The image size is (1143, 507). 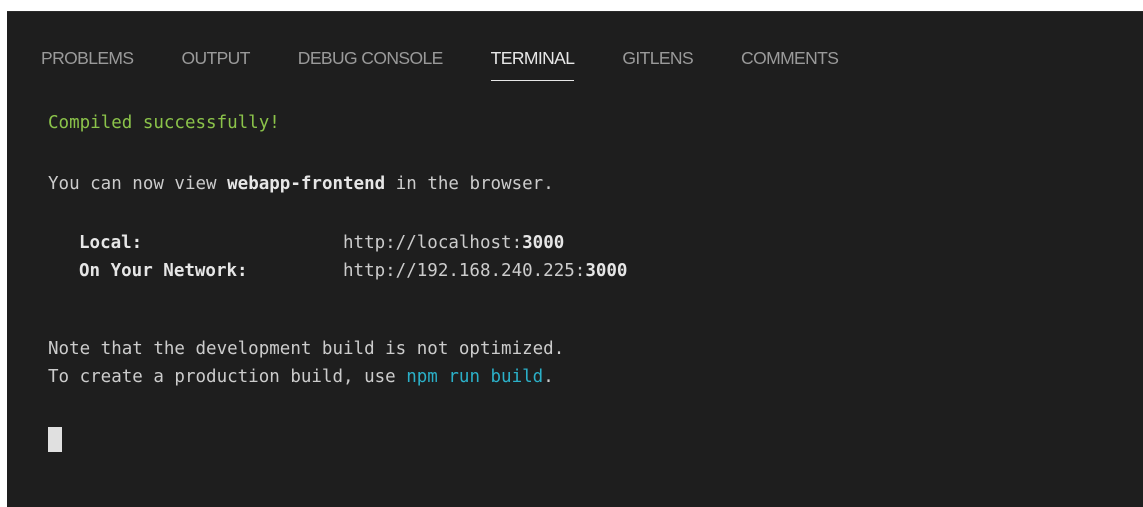 What do you see at coordinates (475, 377) in the screenshot?
I see `npm-build-command: npm run build` at bounding box center [475, 377].